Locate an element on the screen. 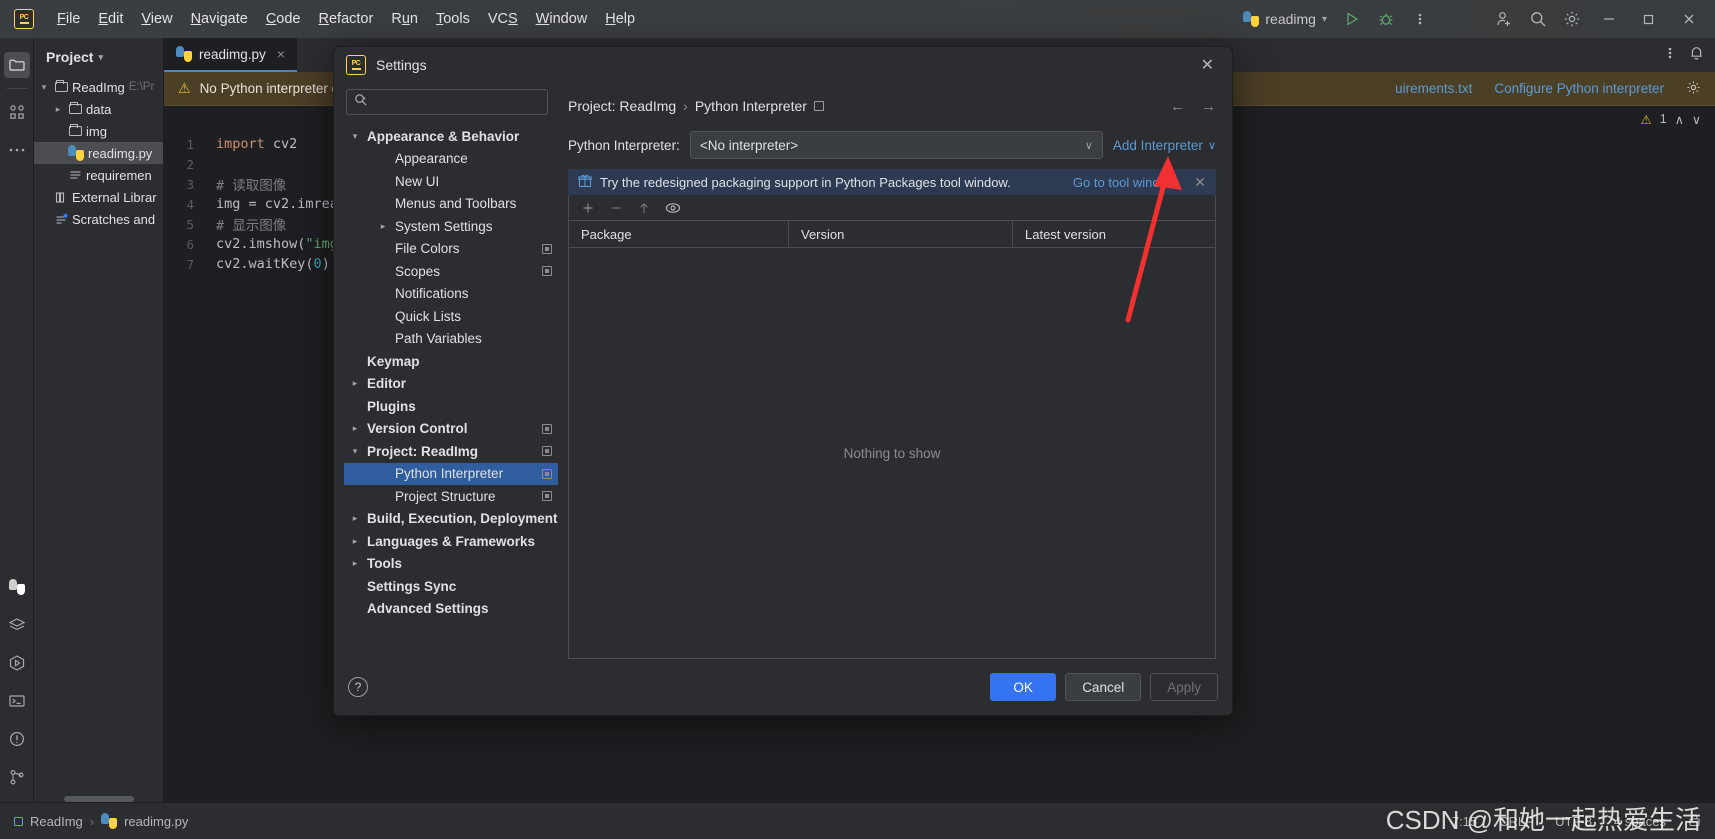 The image size is (1715, 839). menu-item-tools: Tools is located at coordinates (453, 19).